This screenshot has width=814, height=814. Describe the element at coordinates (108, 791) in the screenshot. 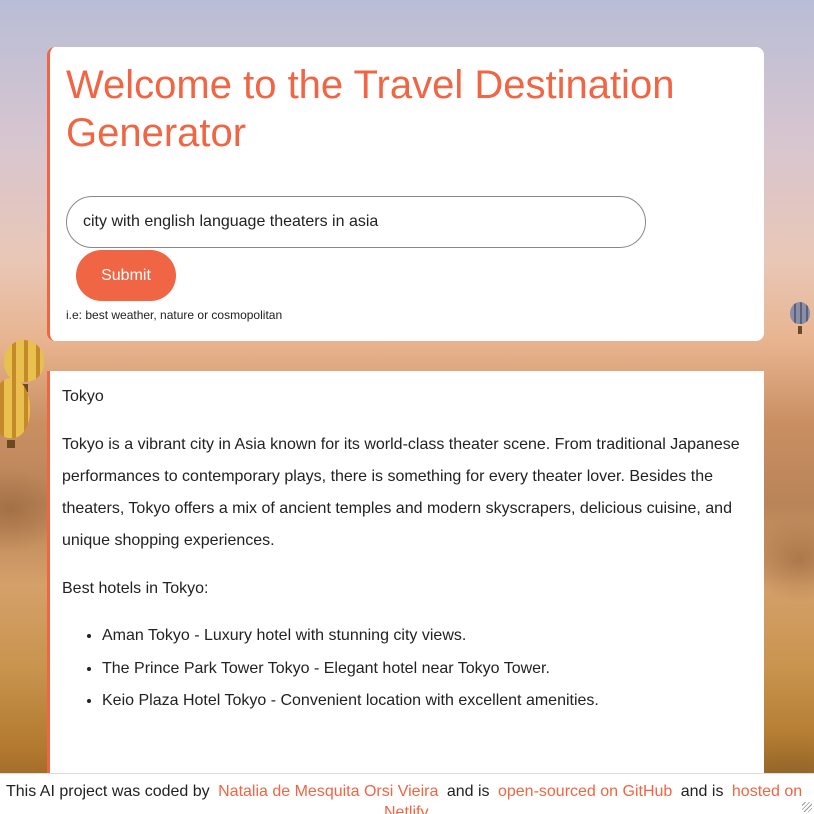

I see `footer-text: This AI project was coded by` at that location.